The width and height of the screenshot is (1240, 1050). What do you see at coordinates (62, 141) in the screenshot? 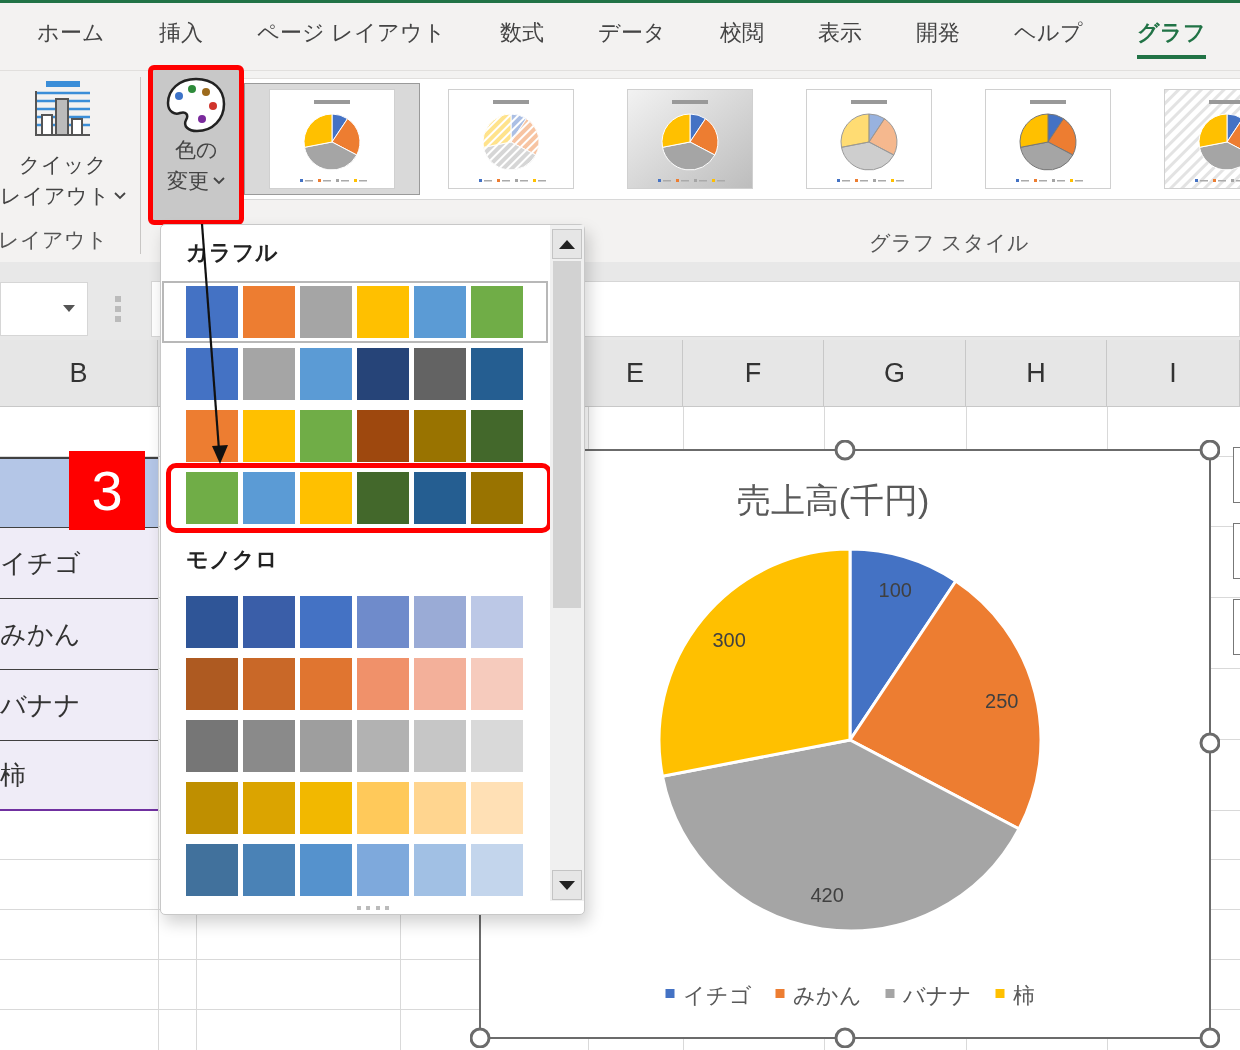
I see `quick-layout-button: クイック レイアウト` at bounding box center [62, 141].